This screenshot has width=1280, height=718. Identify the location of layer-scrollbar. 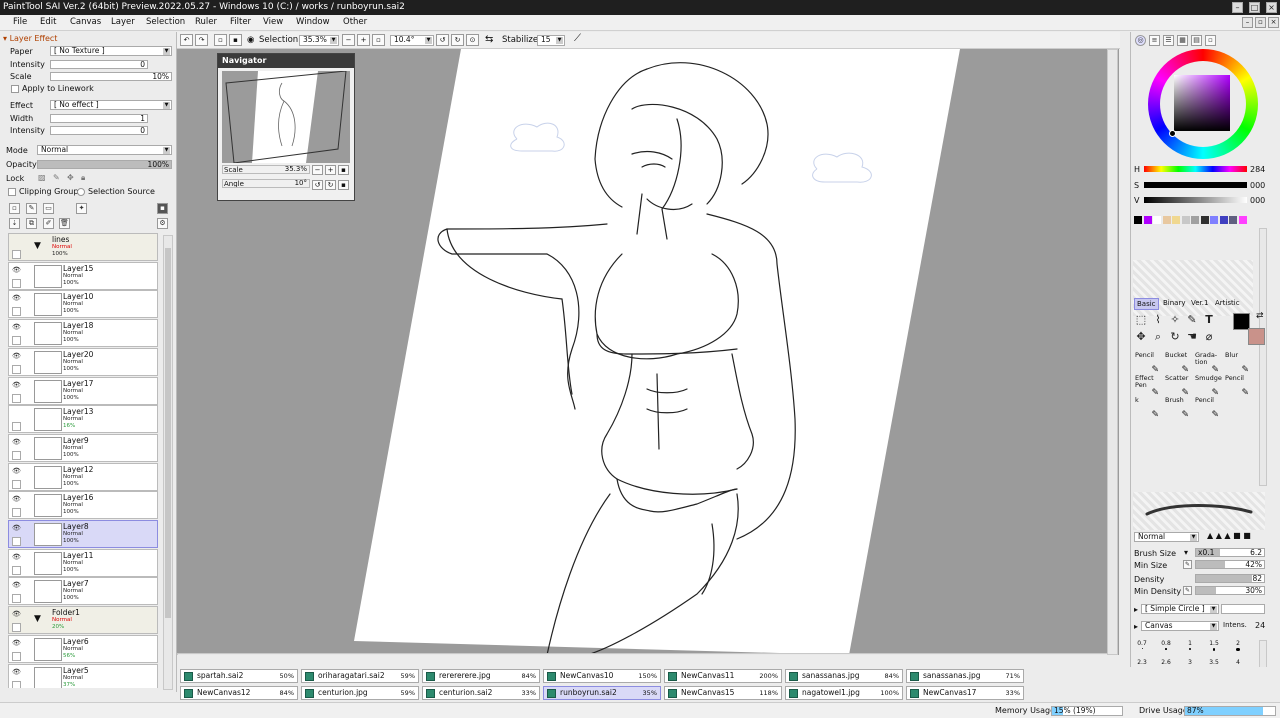
(168, 462).